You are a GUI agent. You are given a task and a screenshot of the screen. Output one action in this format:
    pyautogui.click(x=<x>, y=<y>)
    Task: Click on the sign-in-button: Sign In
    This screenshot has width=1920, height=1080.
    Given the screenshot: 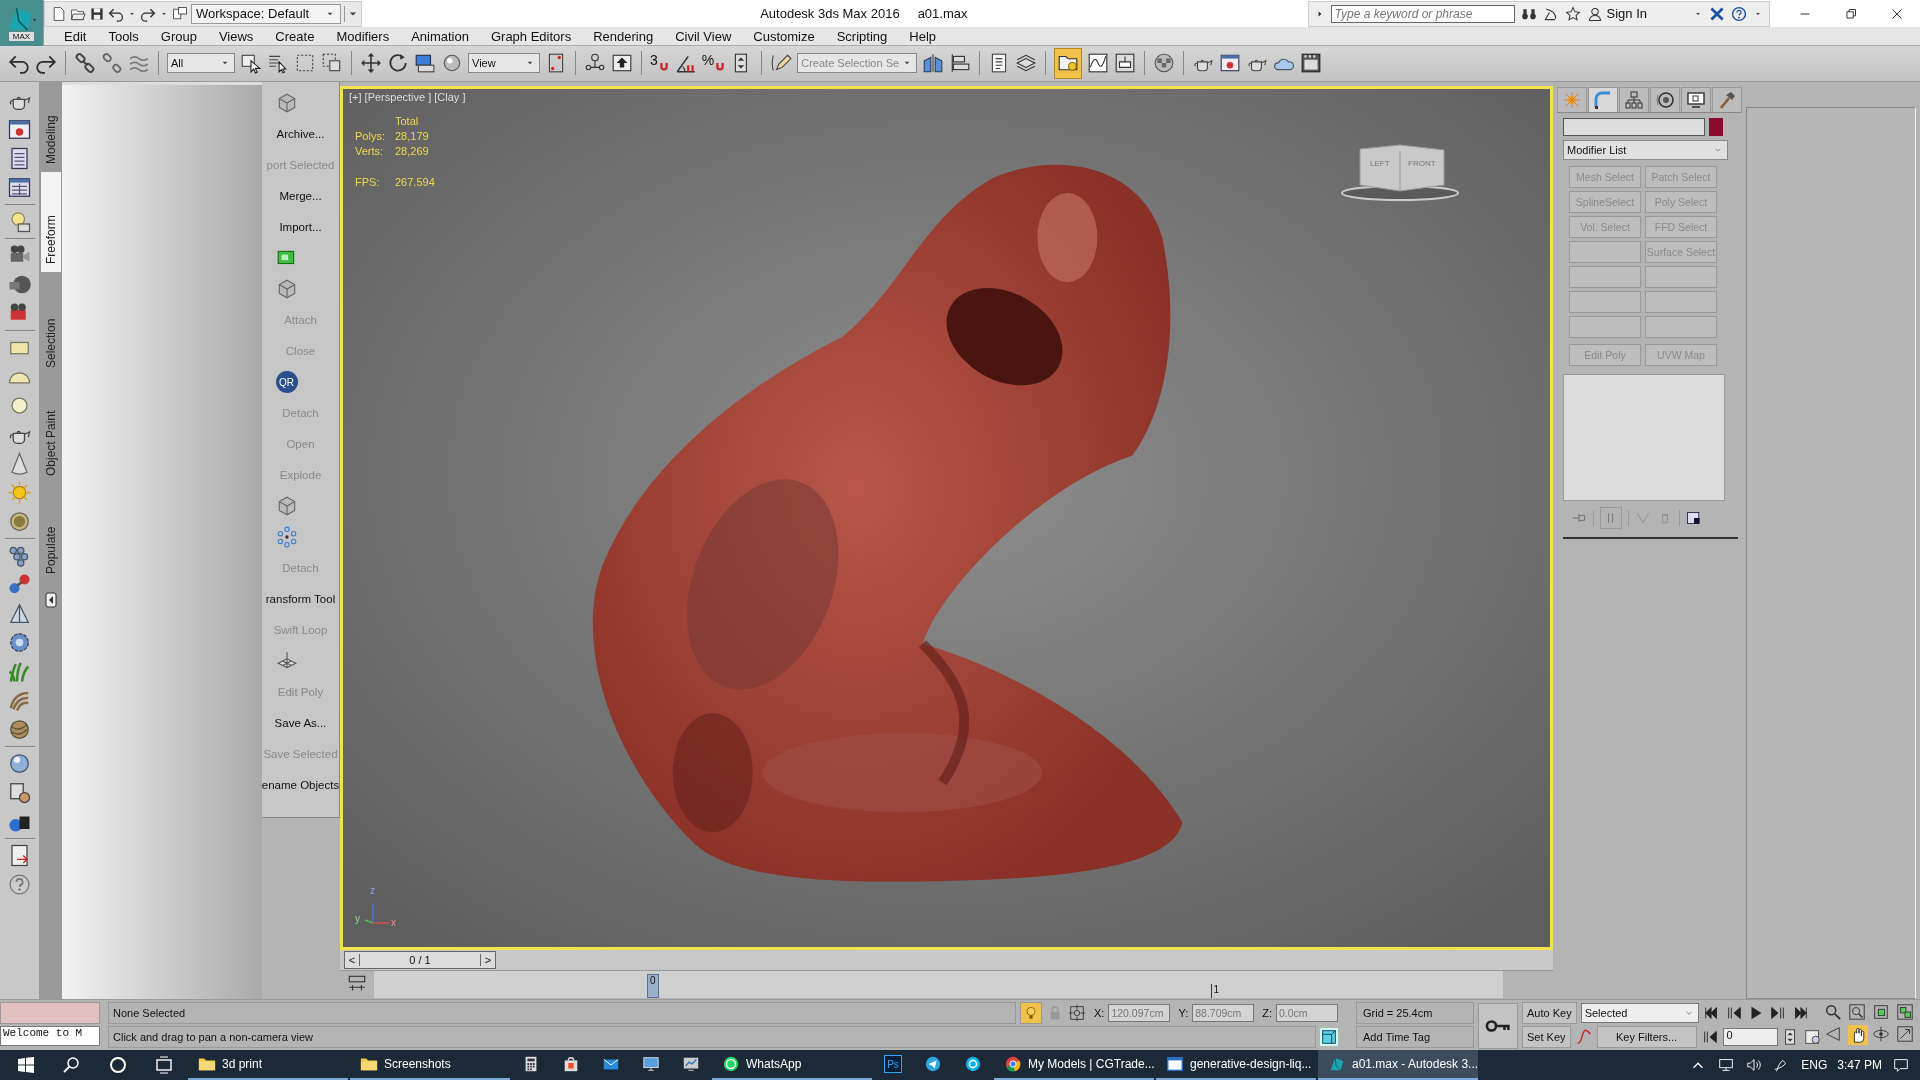 What is the action you would take?
    pyautogui.click(x=1636, y=13)
    